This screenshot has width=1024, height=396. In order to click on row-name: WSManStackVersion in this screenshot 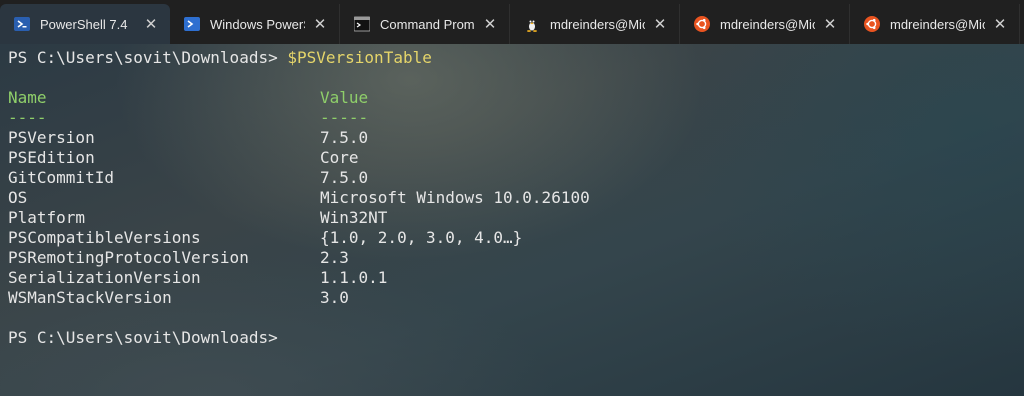, I will do `click(90, 297)`.